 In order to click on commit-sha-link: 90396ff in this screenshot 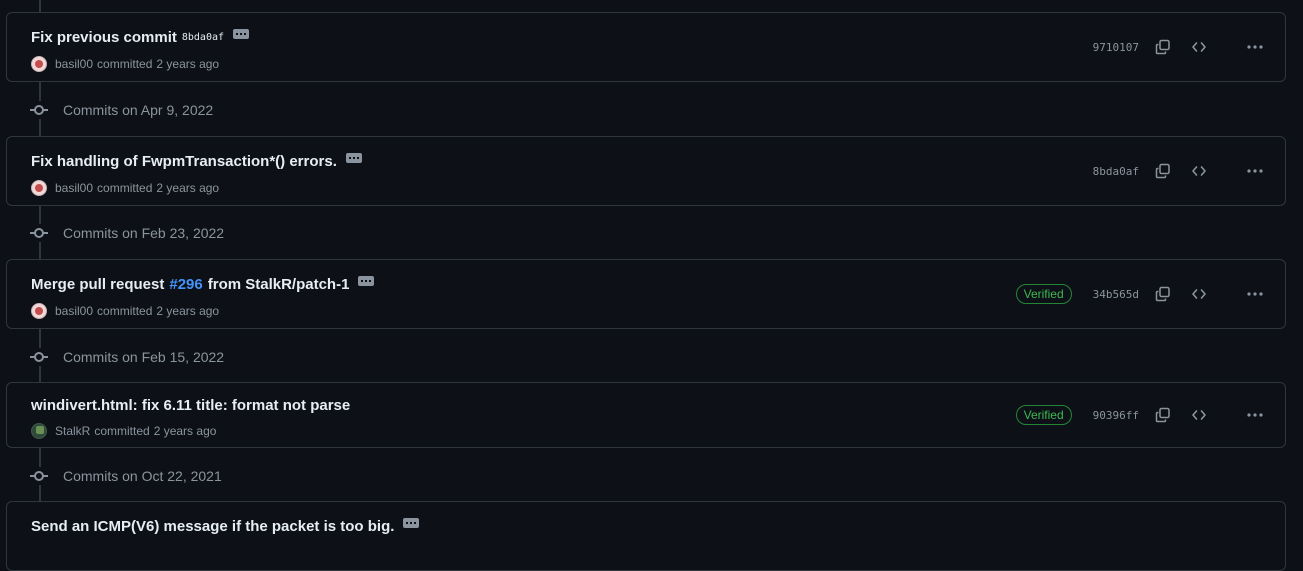, I will do `click(1116, 415)`.